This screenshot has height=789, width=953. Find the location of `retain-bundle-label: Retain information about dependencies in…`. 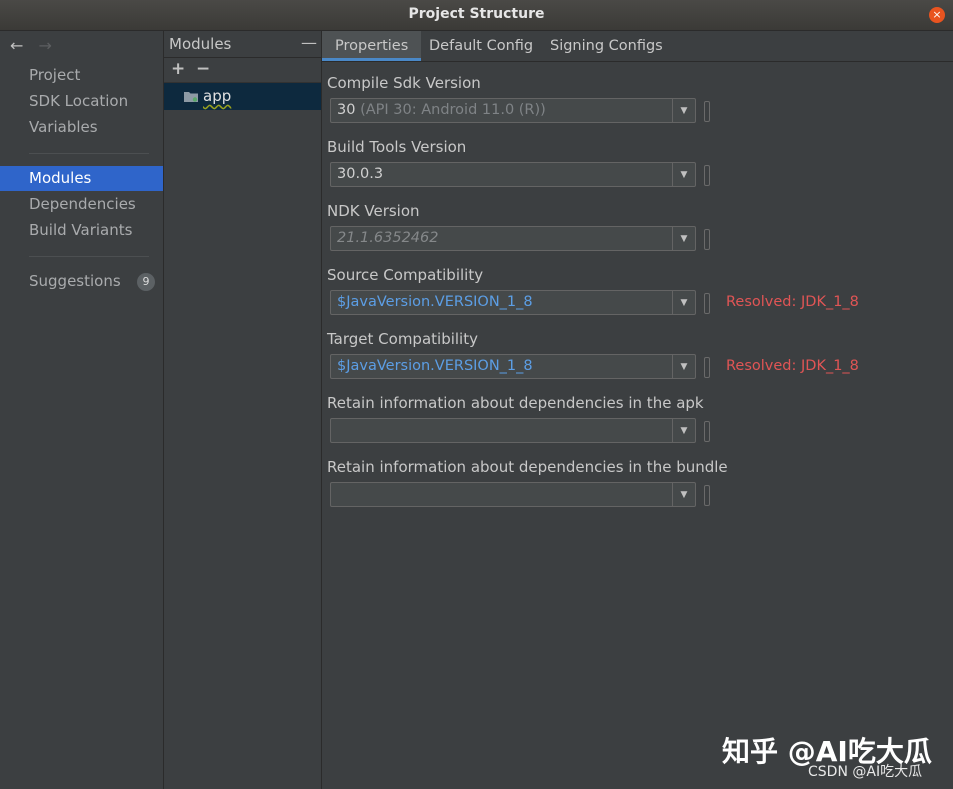

retain-bundle-label: Retain information about dependencies in… is located at coordinates (527, 467).